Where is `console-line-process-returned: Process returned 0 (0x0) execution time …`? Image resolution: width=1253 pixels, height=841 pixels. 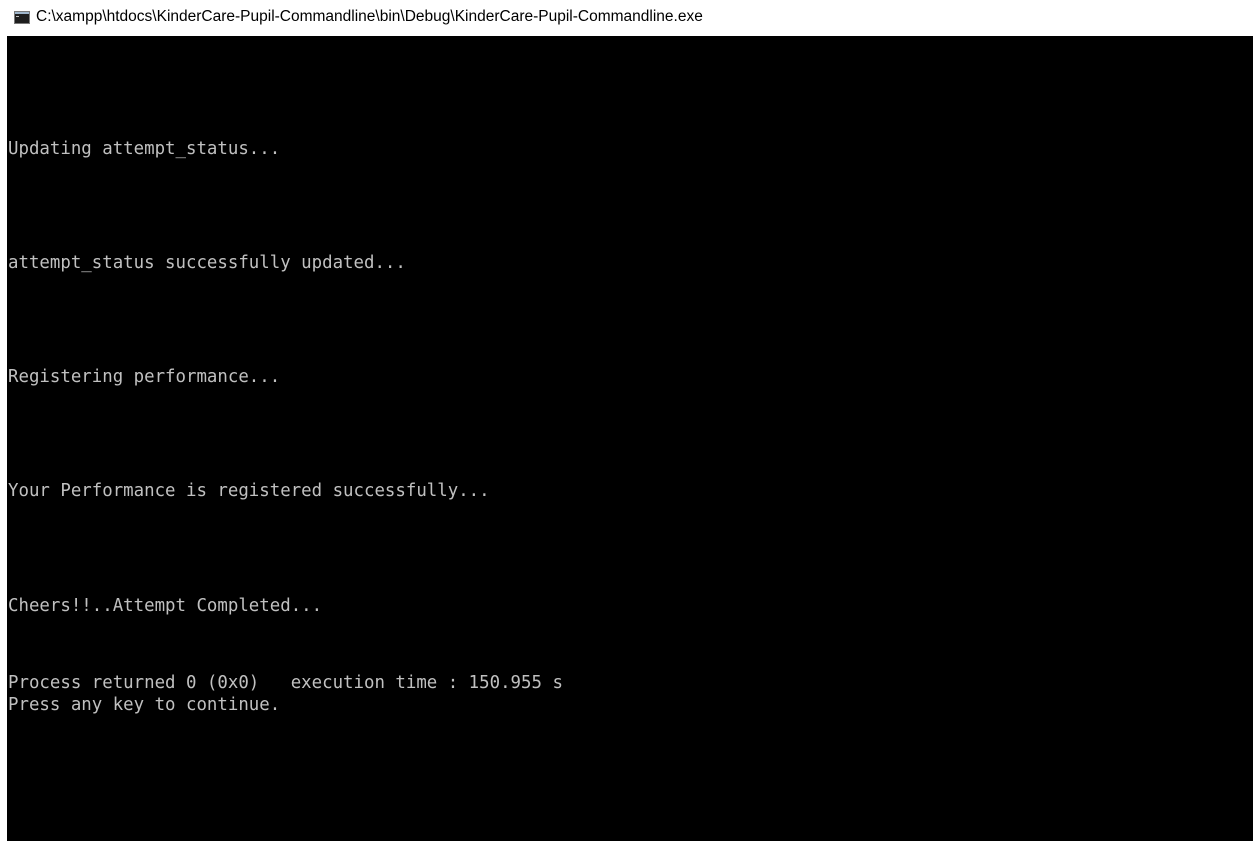
console-line-process-returned: Process returned 0 (0x0) execution time … is located at coordinates (285, 683).